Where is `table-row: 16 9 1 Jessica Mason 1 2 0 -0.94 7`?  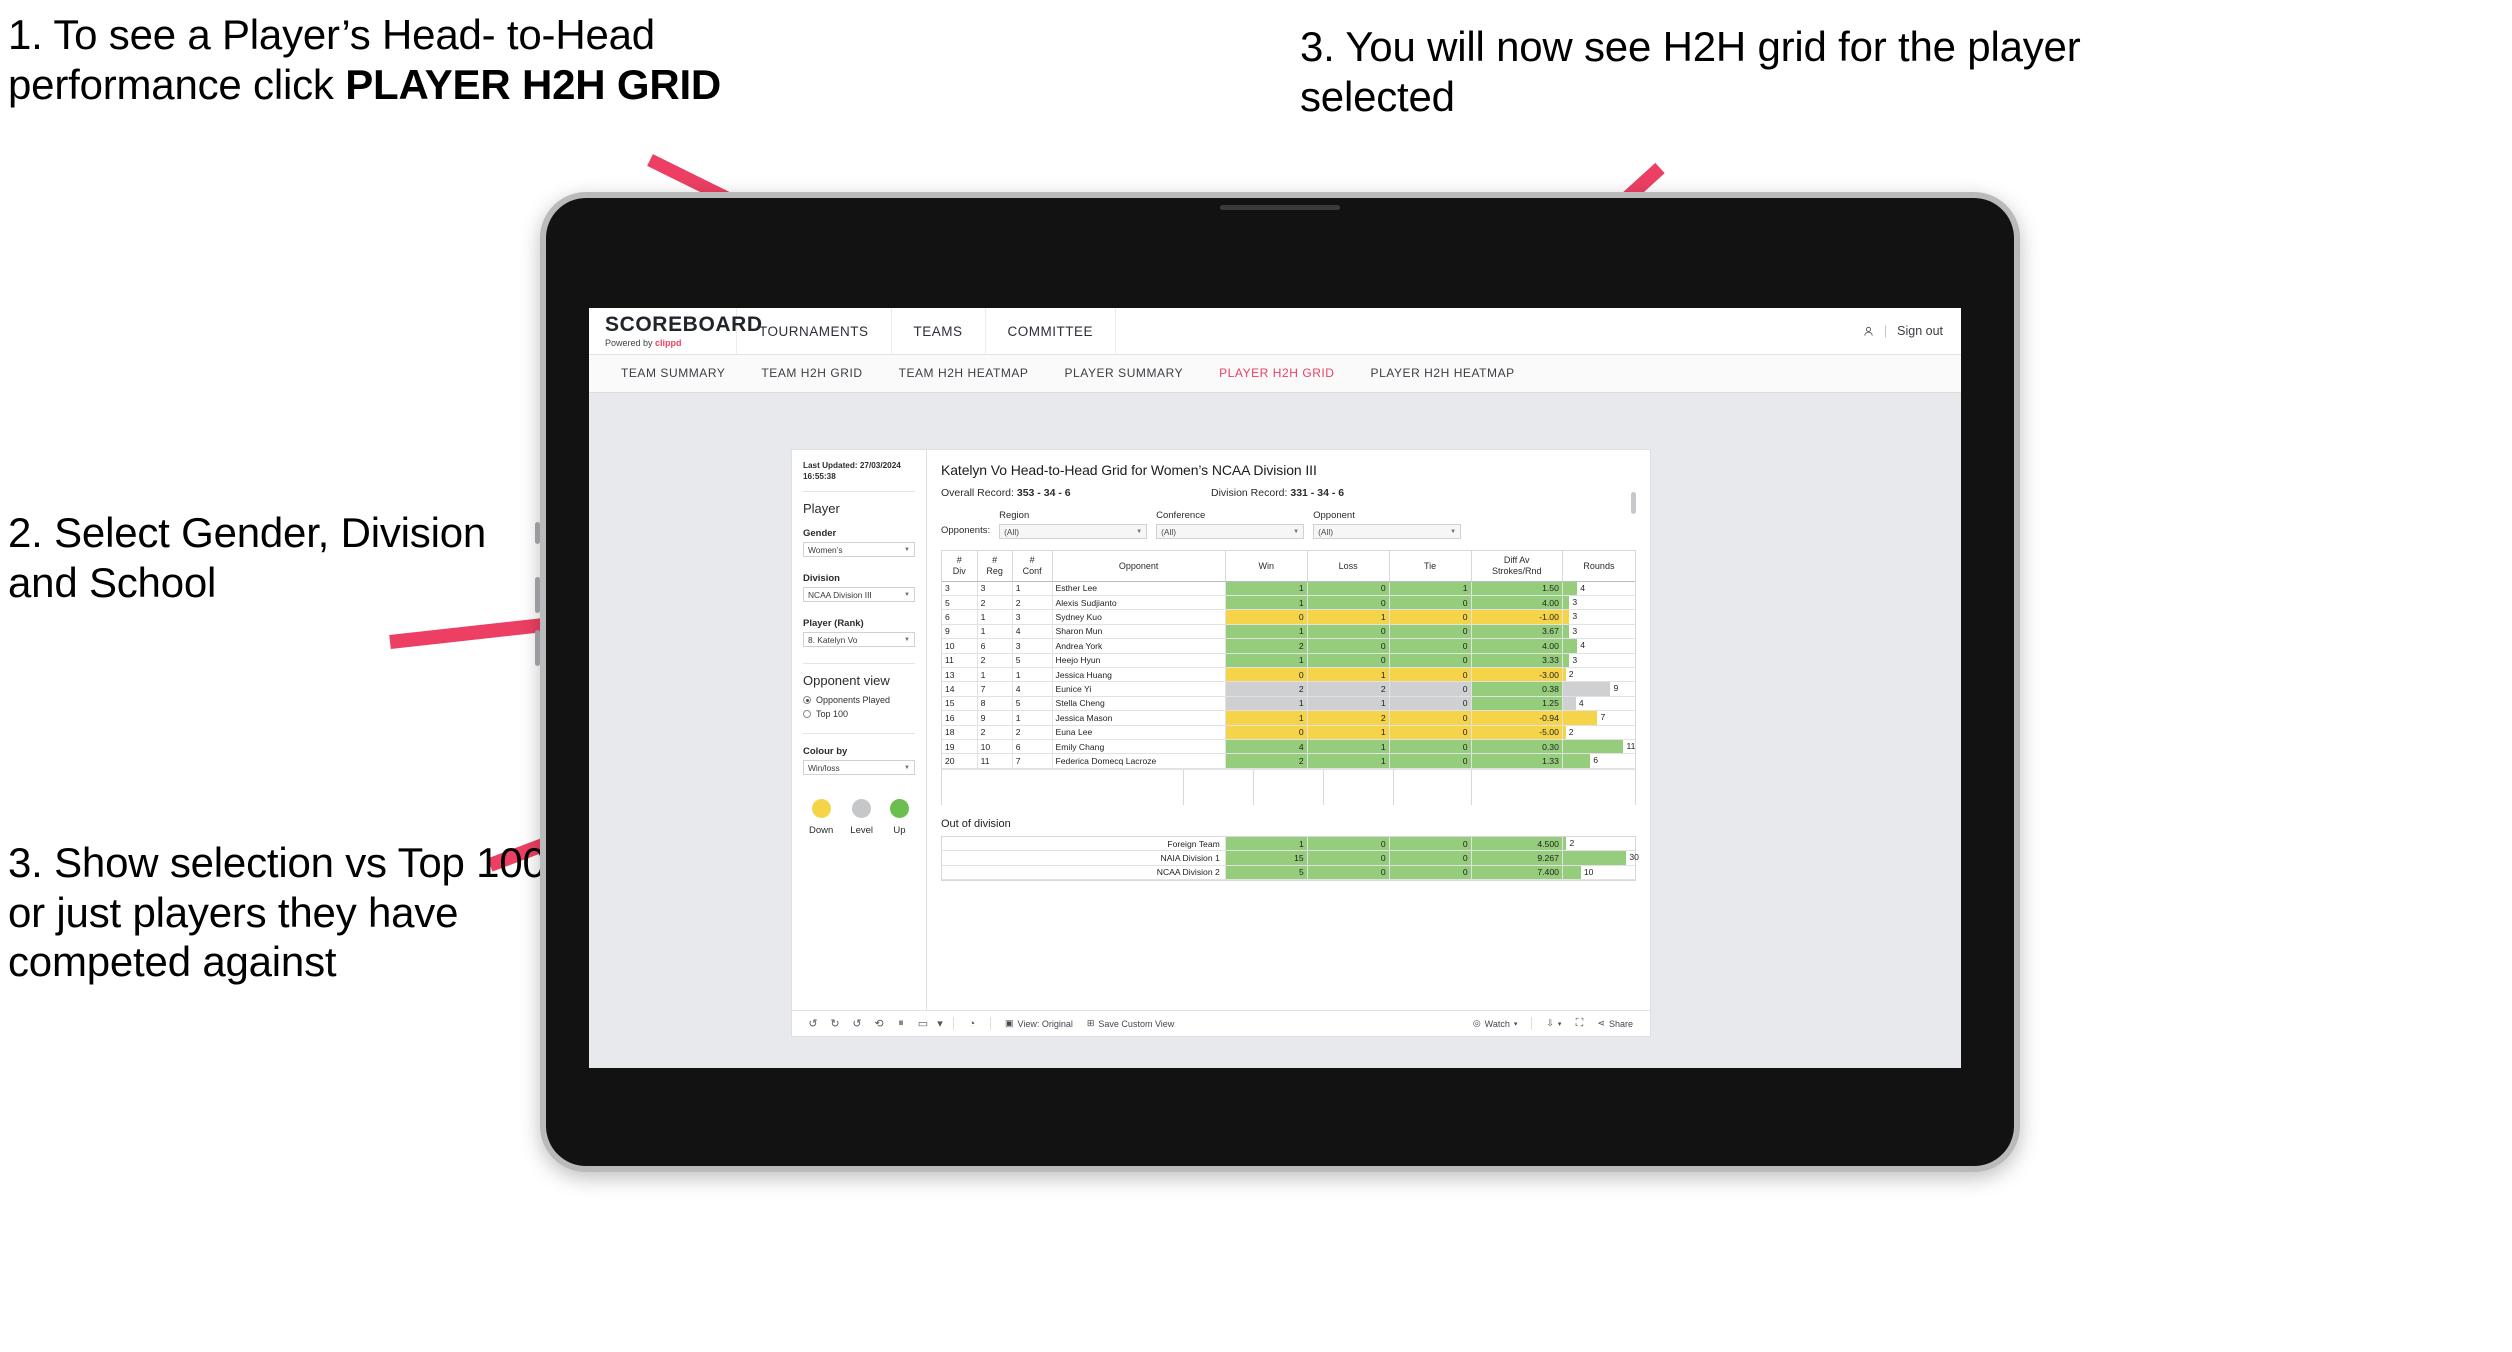 table-row: 16 9 1 Jessica Mason 1 2 0 -0.94 7 is located at coordinates (1288, 718).